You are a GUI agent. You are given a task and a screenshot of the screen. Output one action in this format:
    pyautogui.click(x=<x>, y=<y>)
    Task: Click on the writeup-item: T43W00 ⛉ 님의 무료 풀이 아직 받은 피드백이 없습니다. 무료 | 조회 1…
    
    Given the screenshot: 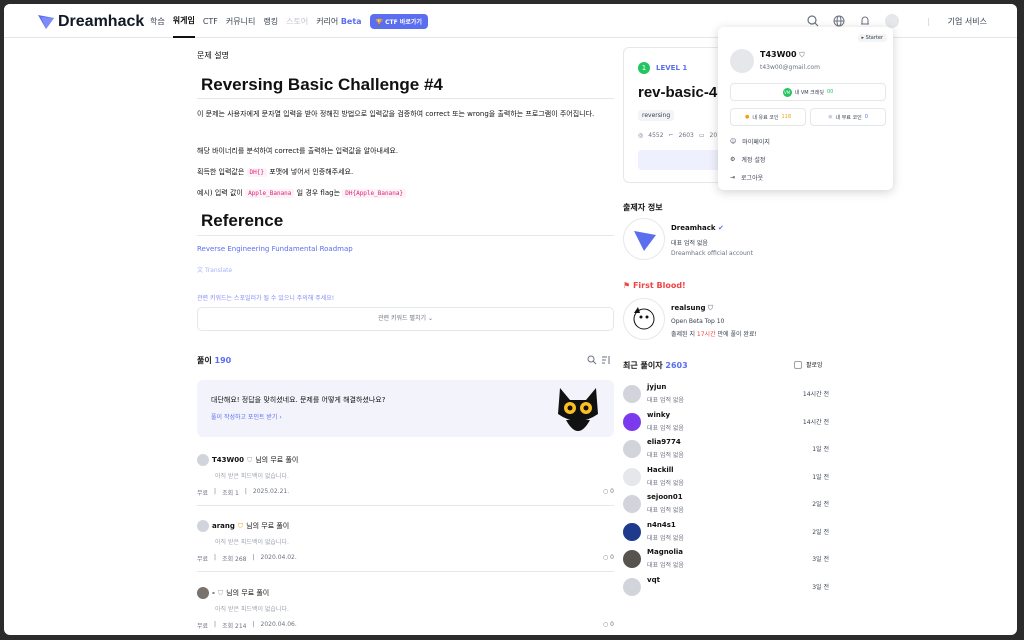 What is the action you would take?
    pyautogui.click(x=405, y=480)
    